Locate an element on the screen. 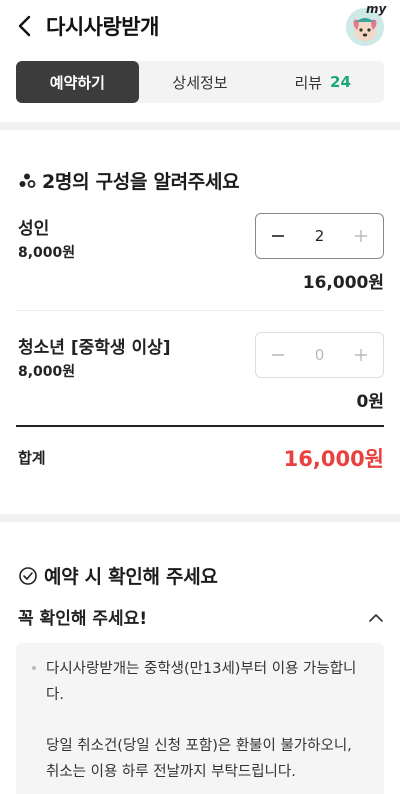 Image resolution: width=400 pixels, height=794 pixels. quantity-stepper-adult: 2 is located at coordinates (319, 236).